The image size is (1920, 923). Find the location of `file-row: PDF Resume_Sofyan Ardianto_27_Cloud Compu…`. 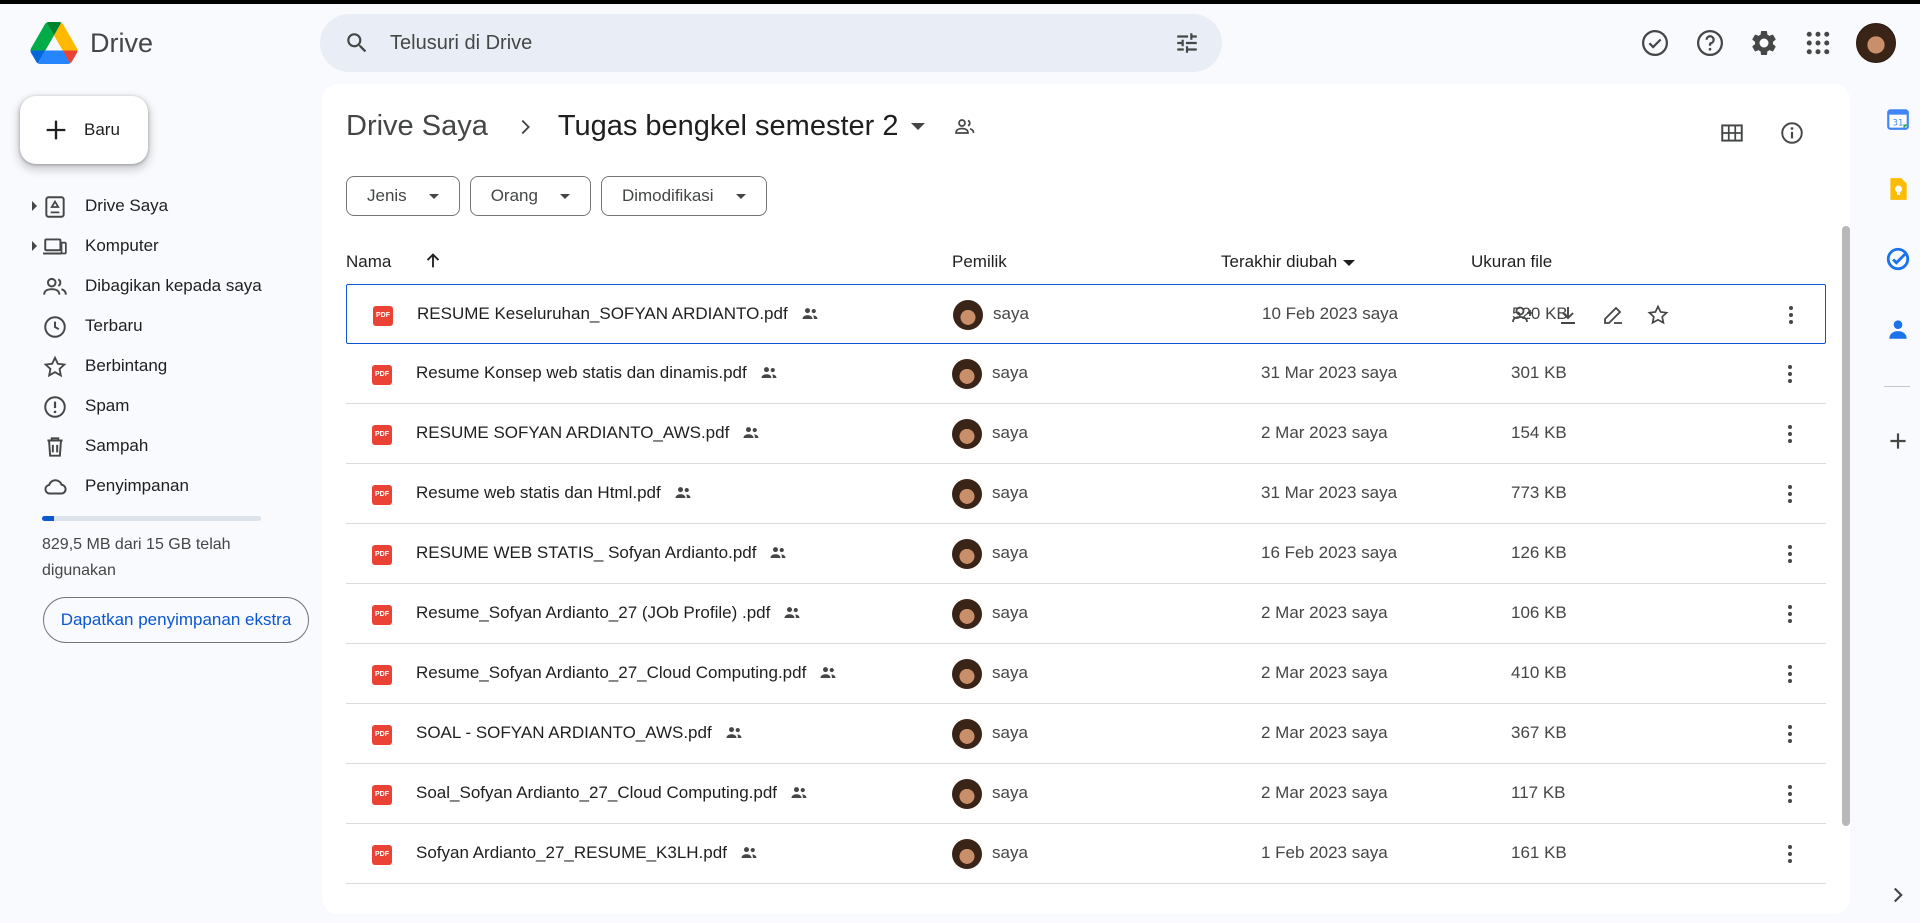

file-row: PDF Resume_Sofyan Ardianto_27_Cloud Compu… is located at coordinates (1086, 674).